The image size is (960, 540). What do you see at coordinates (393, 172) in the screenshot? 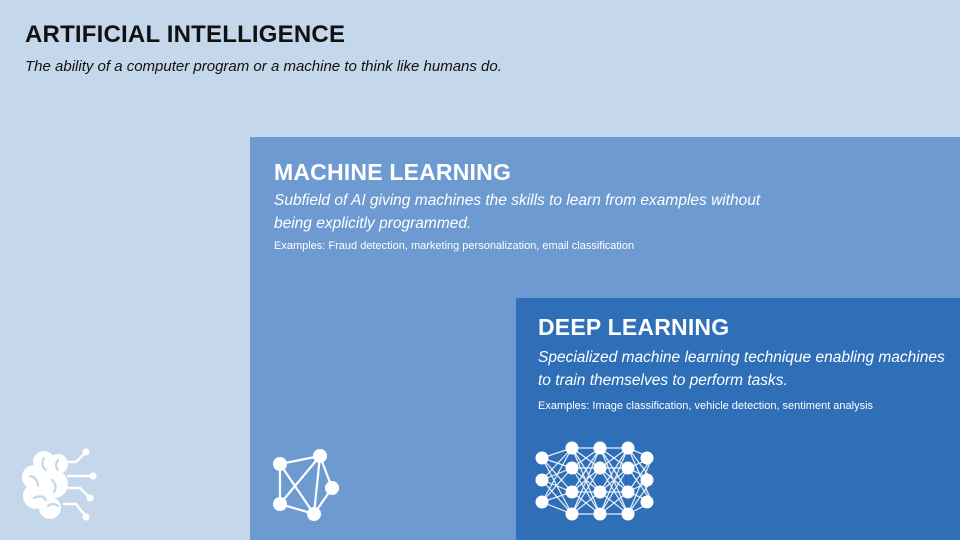
I see `ml-title: MACHINE LEARNING` at bounding box center [393, 172].